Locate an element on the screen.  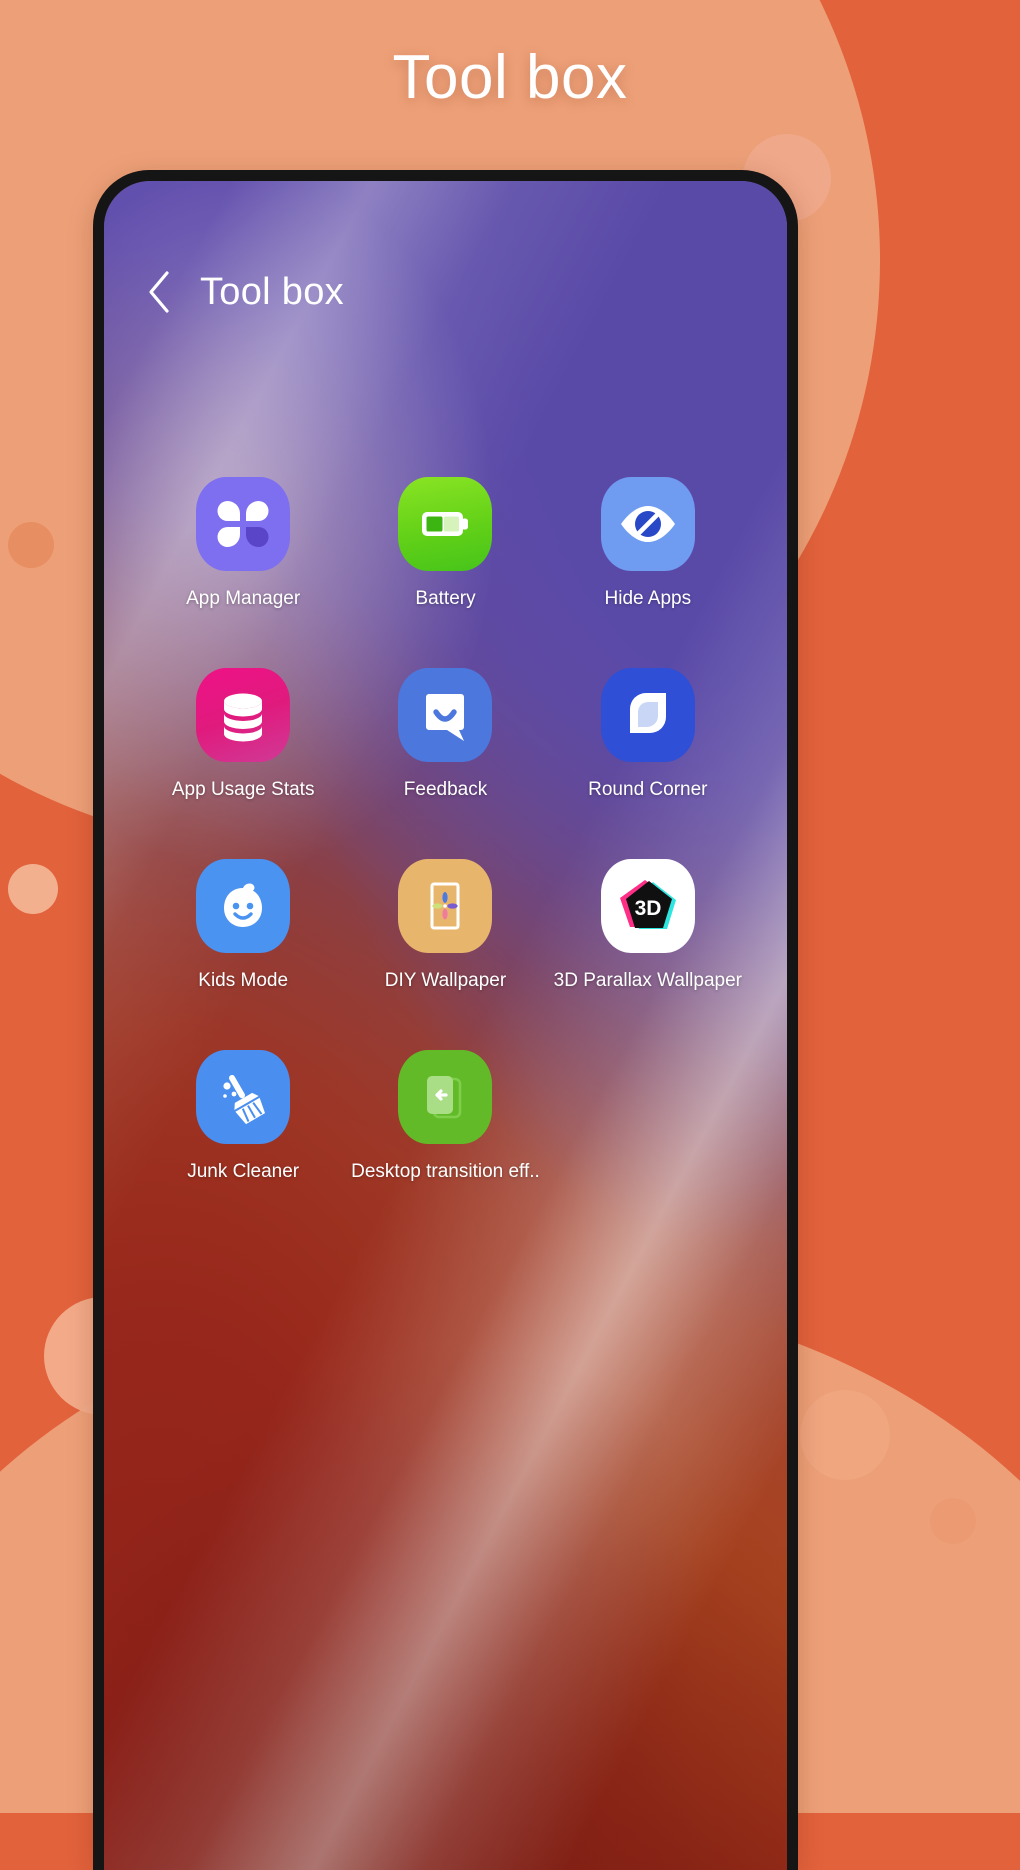
battery-icon is located at coordinates (445, 524).